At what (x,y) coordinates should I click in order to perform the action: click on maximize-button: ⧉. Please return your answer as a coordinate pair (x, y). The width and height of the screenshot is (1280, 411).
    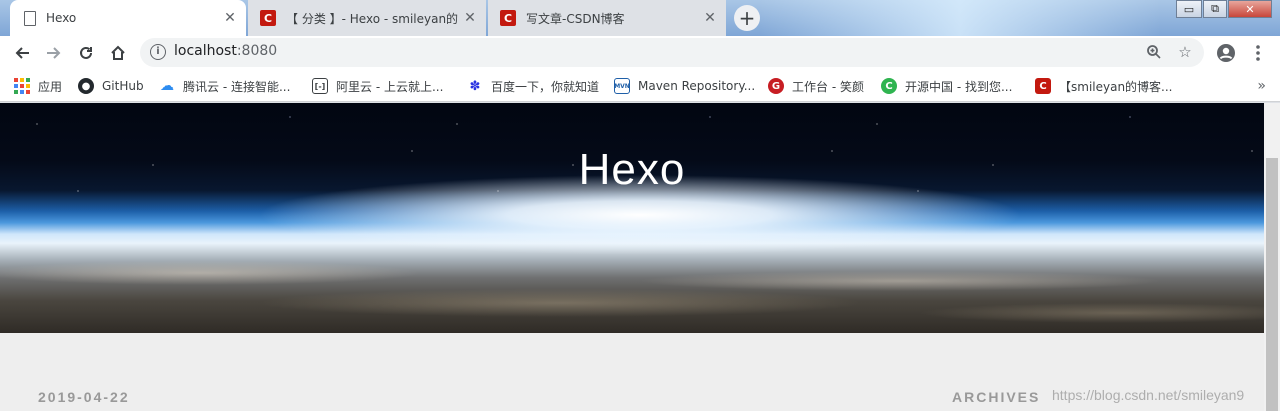
    Looking at the image, I should click on (1215, 9).